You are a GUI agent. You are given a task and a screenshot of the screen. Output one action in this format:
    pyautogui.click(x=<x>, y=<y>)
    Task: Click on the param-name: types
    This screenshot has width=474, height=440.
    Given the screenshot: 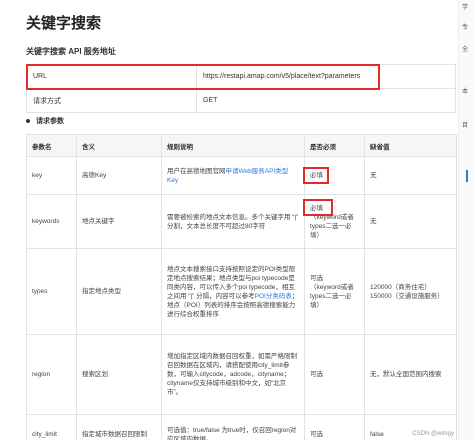 What is the action you would take?
    pyautogui.click(x=51, y=291)
    